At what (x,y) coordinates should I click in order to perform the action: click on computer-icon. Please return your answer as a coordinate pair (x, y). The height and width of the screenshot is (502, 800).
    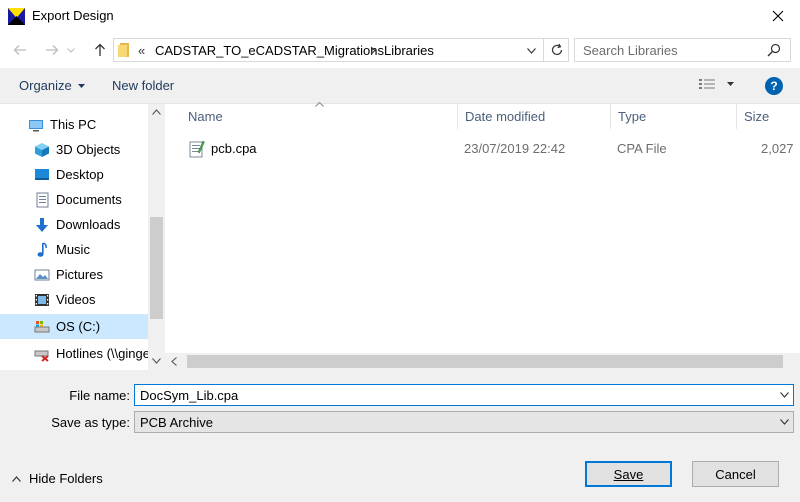
    Looking at the image, I should click on (36, 125).